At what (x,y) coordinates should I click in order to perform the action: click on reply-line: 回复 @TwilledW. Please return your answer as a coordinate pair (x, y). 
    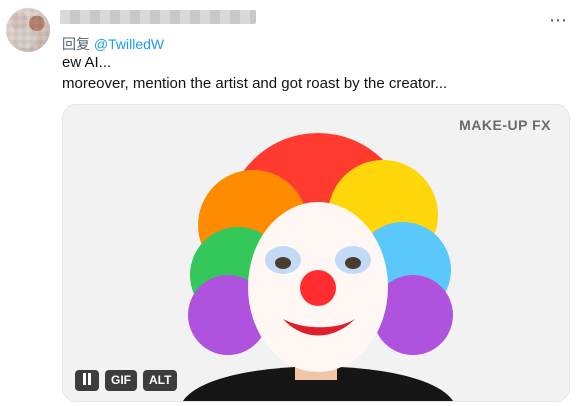
    Looking at the image, I should click on (113, 44).